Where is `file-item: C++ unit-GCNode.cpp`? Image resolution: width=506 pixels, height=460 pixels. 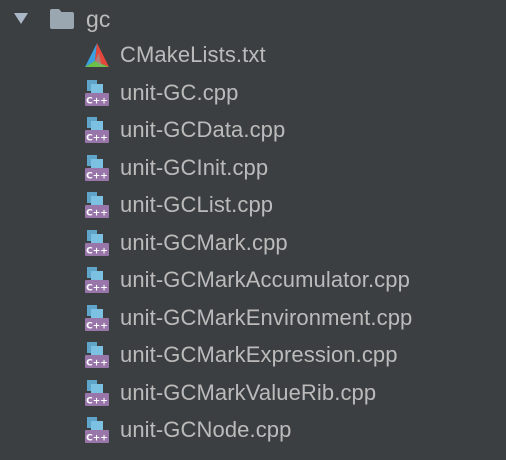 file-item: C++ unit-GCNode.cpp is located at coordinates (253, 430).